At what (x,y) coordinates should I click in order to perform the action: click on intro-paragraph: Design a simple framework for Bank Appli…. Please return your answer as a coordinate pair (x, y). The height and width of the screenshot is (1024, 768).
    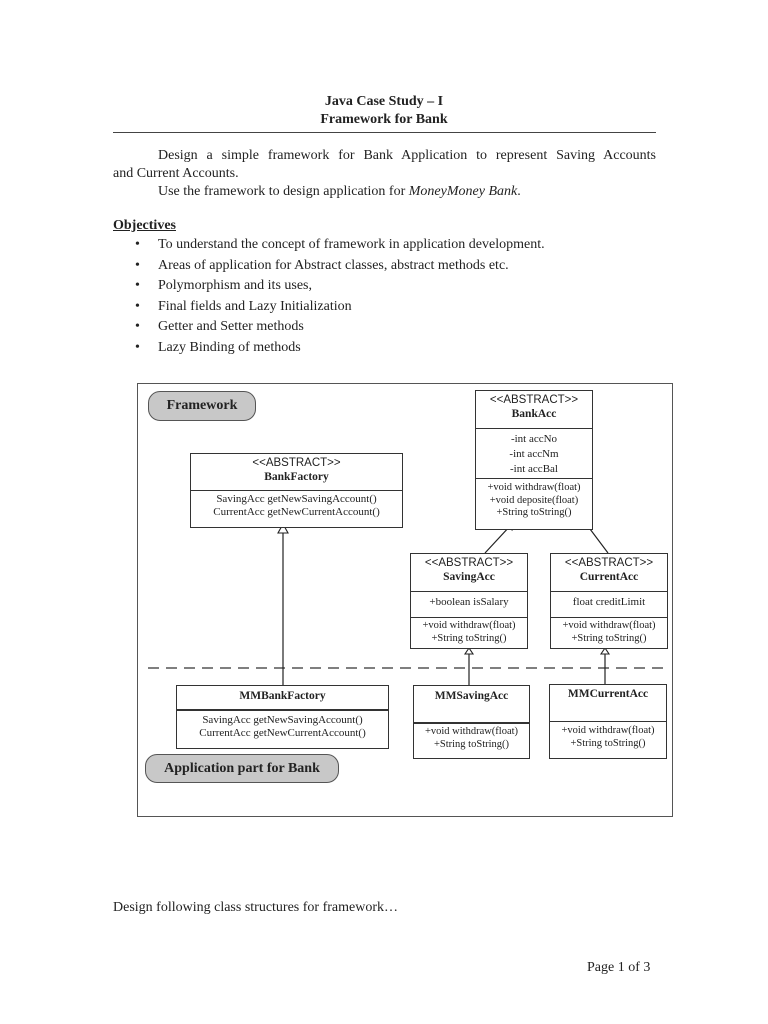
    Looking at the image, I should click on (384, 174).